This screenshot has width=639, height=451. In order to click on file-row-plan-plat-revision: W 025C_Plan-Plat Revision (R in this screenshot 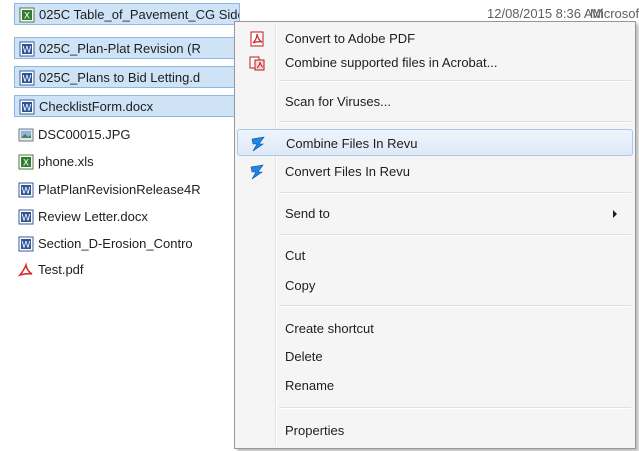, I will do `click(127, 48)`.